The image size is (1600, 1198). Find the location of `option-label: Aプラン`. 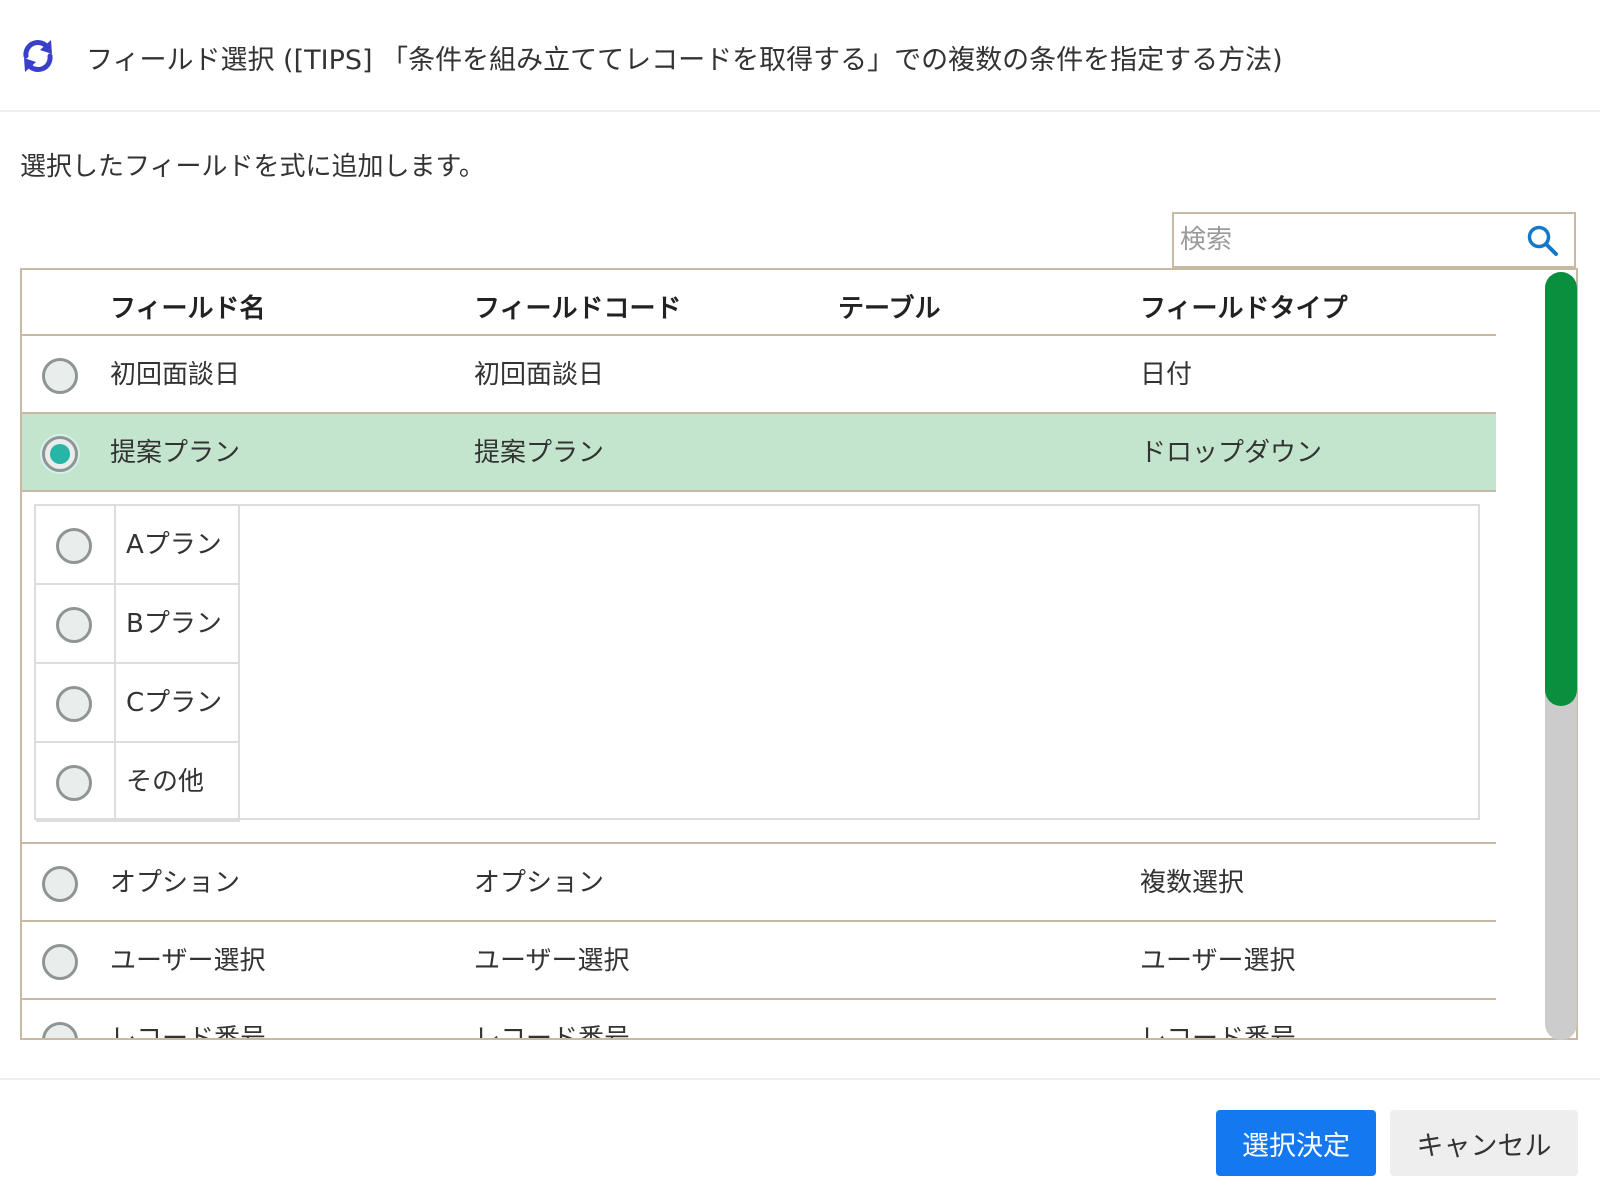

option-label: Aプラン is located at coordinates (174, 545).